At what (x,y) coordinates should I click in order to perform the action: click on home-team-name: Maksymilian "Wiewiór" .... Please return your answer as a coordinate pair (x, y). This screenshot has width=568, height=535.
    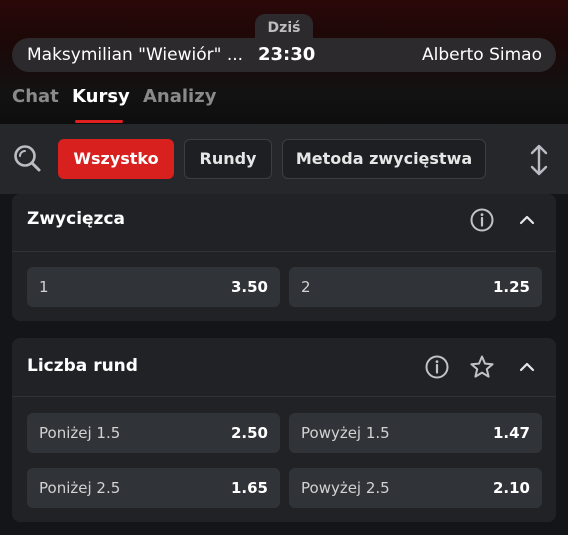
    Looking at the image, I should click on (135, 55).